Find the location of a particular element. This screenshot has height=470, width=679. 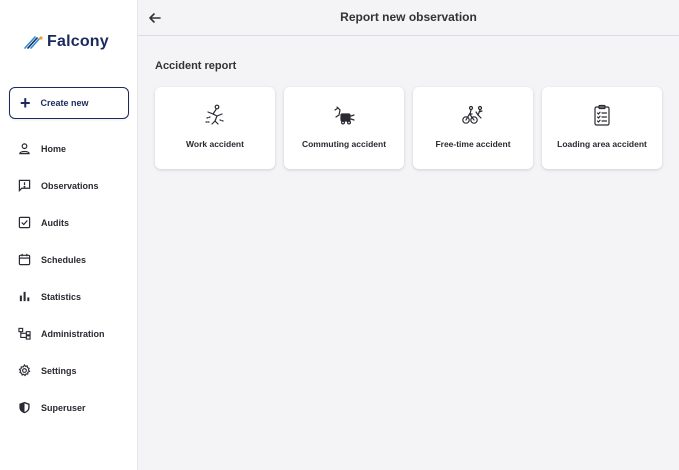

sidebar-item-label: Audits is located at coordinates (55, 222).